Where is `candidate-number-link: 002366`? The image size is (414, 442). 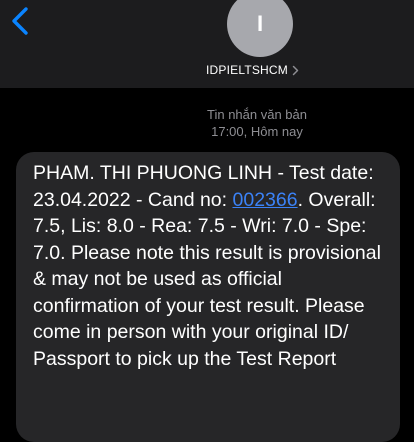
candidate-number-link: 002366 is located at coordinates (265, 200).